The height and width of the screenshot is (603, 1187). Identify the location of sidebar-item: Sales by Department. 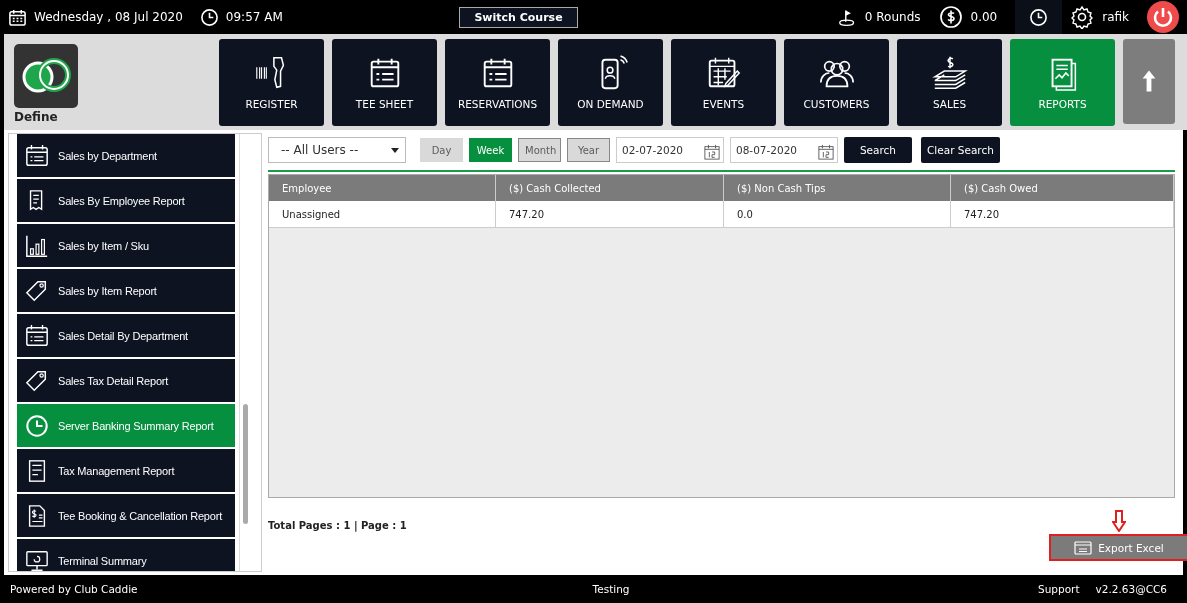
(126, 155).